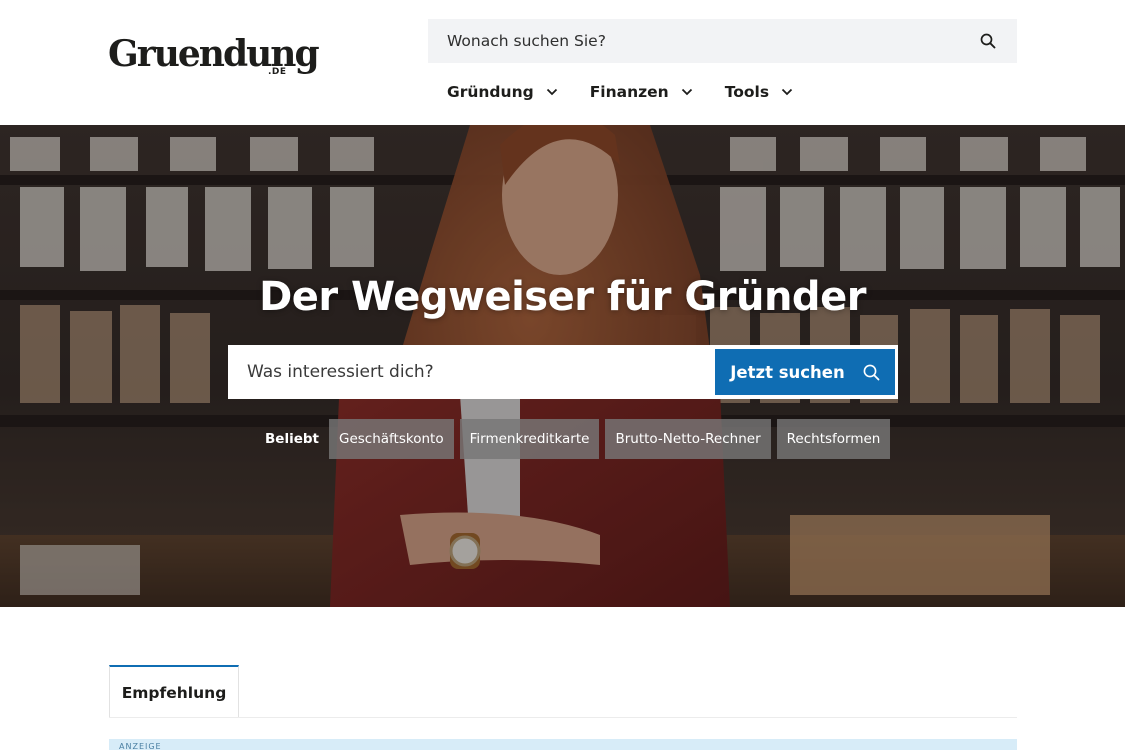 The image size is (1125, 750). What do you see at coordinates (563, 717) in the screenshot?
I see `tabs-divider` at bounding box center [563, 717].